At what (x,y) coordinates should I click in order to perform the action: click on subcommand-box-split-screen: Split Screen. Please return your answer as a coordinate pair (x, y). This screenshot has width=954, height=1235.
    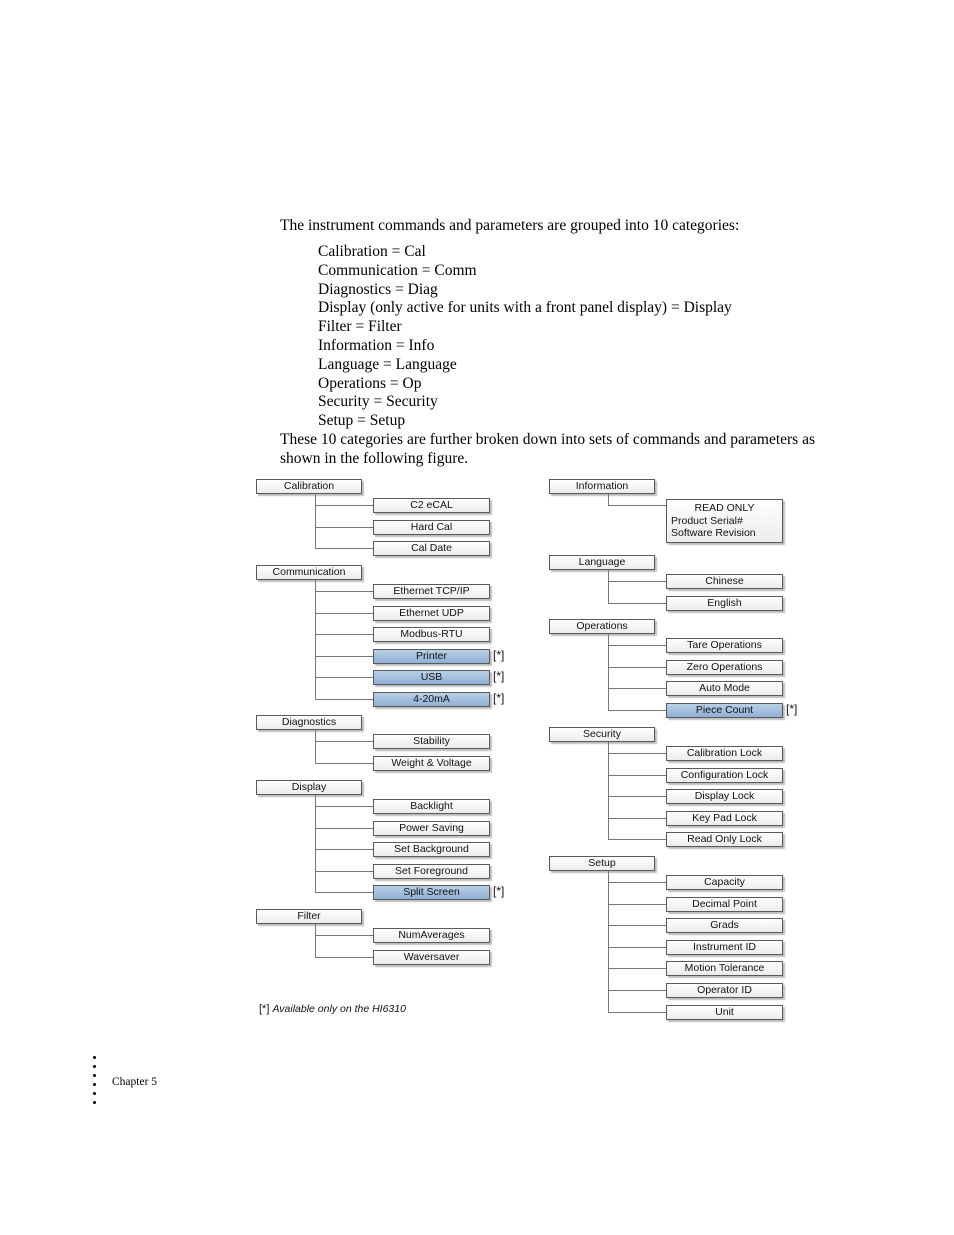
    Looking at the image, I should click on (431, 892).